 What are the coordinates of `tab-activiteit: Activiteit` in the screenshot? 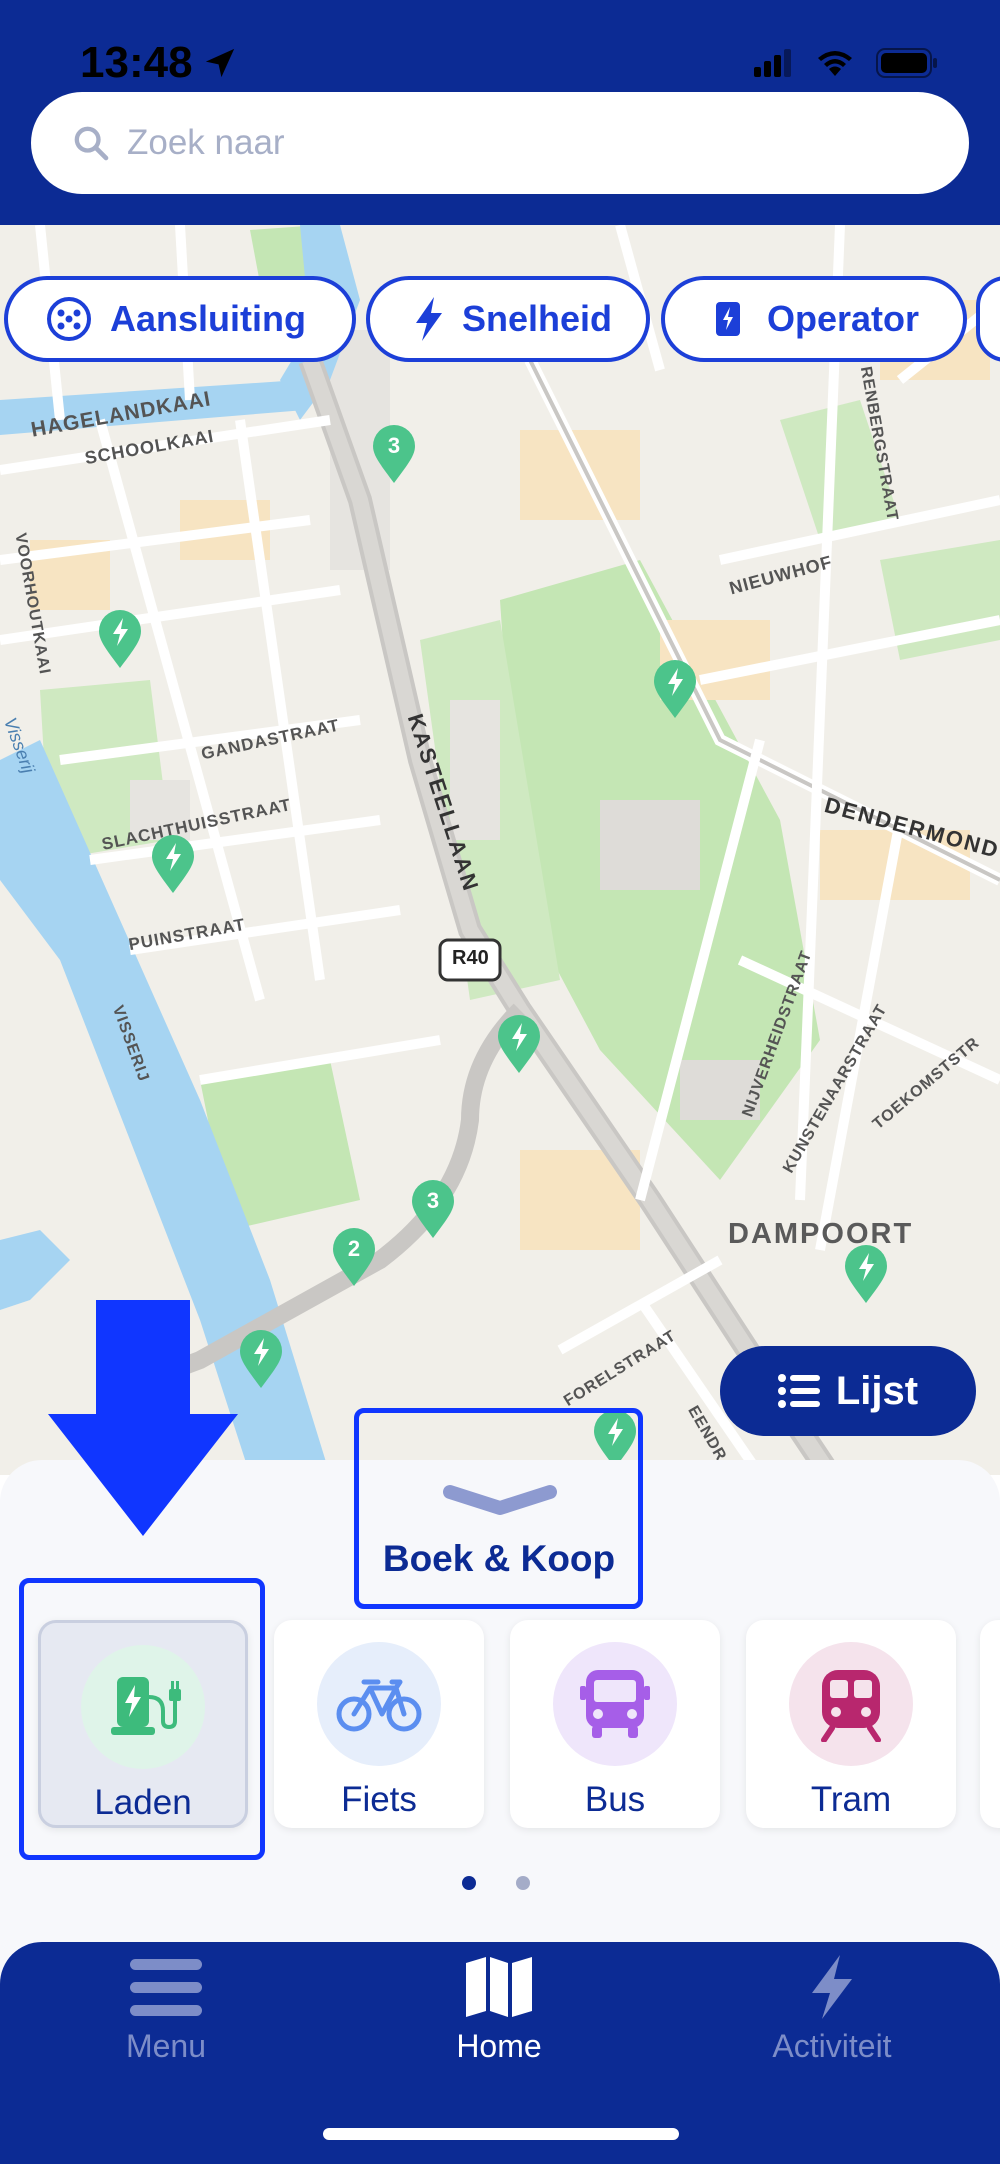 It's located at (832, 2010).